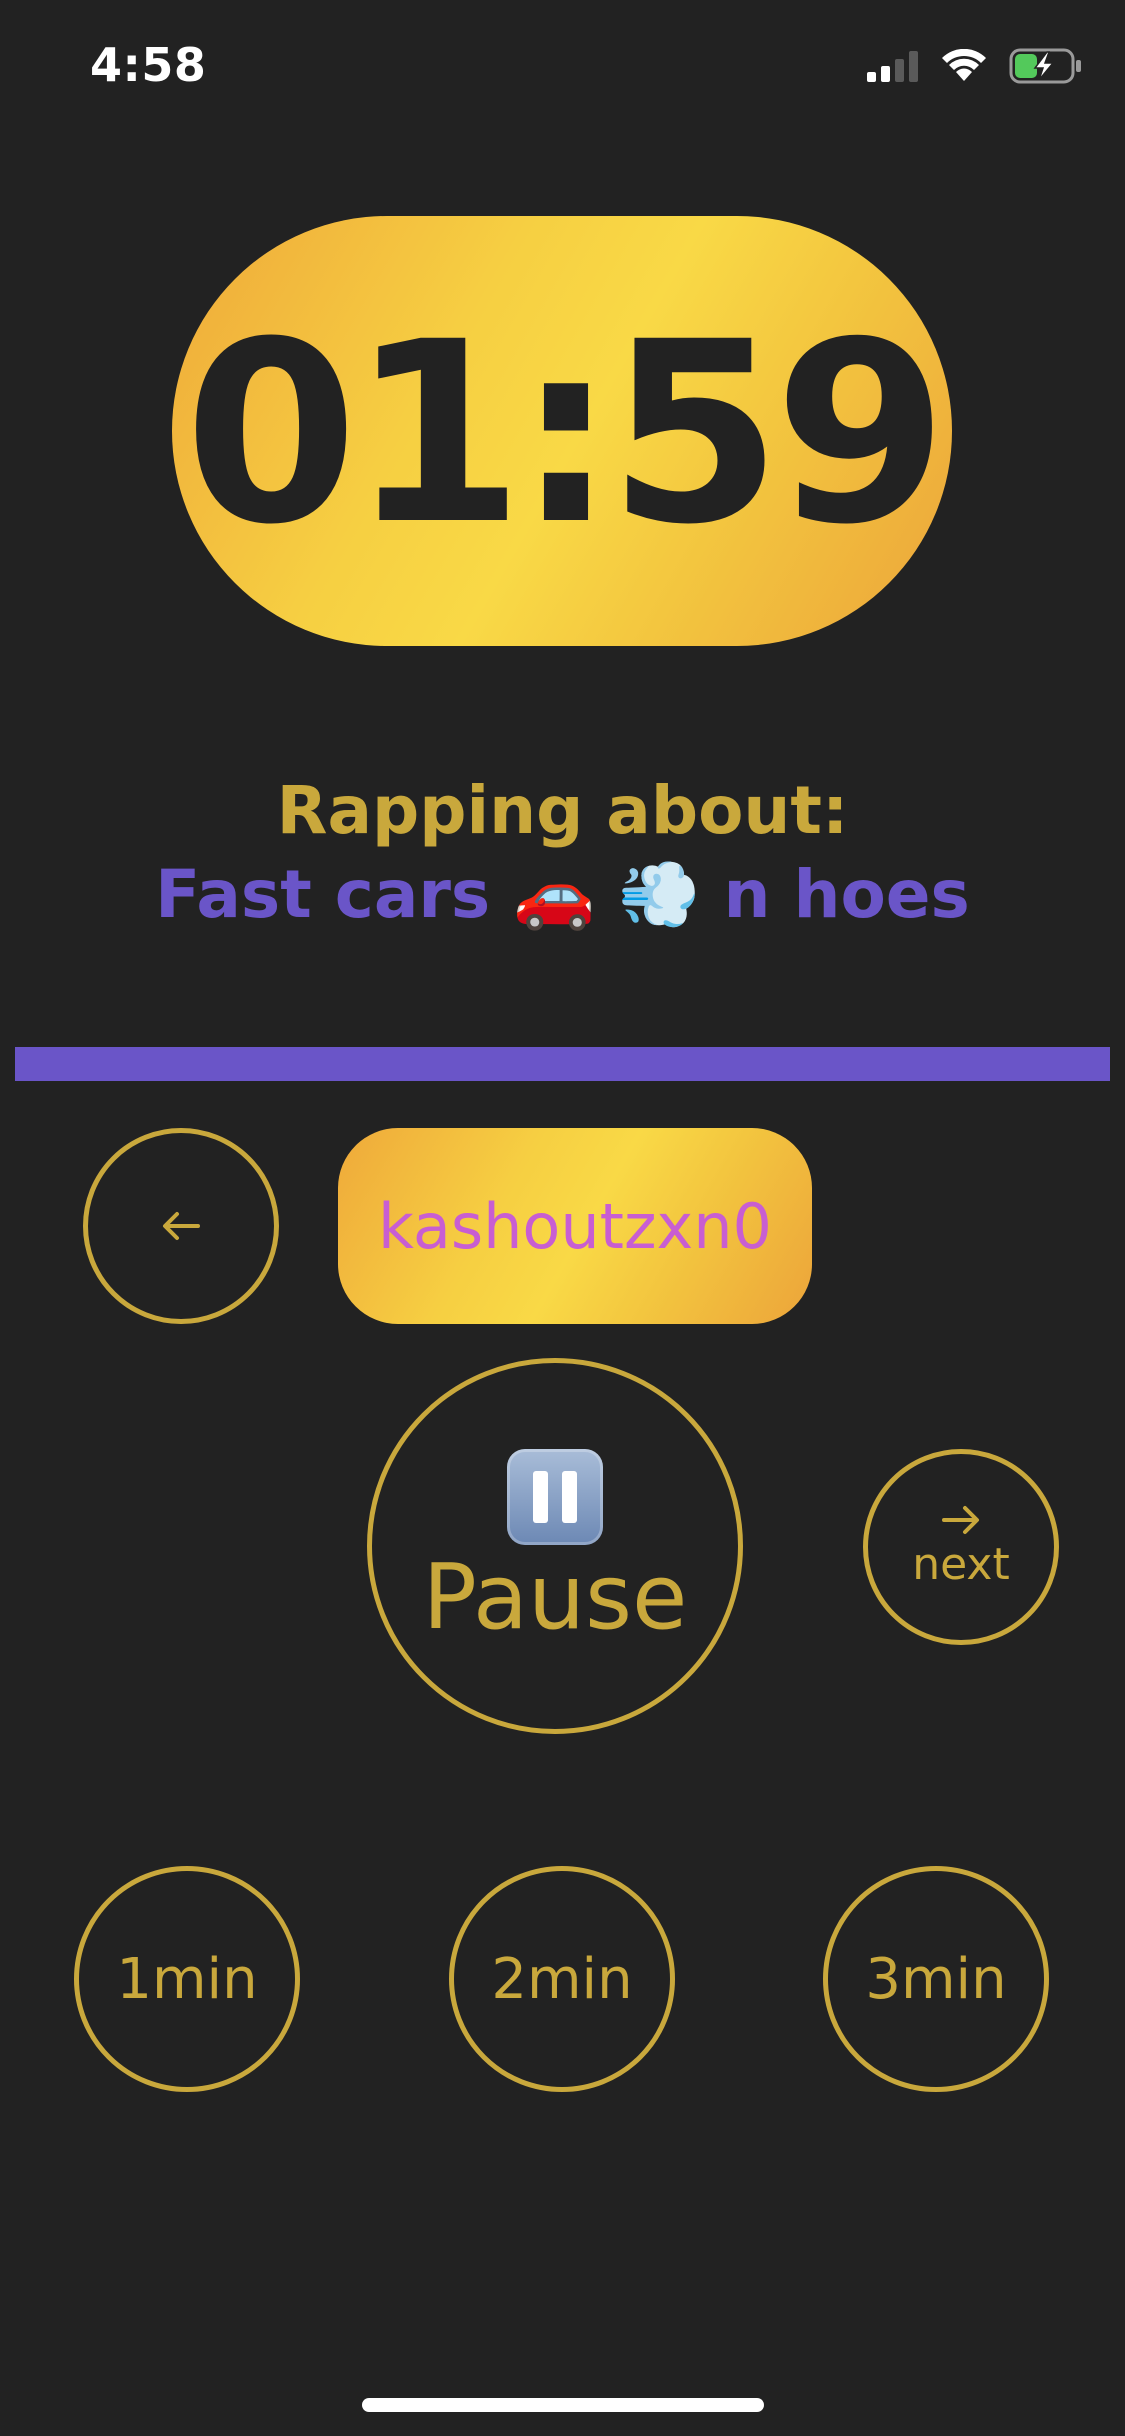 The image size is (1125, 2436). I want to click on progress-bar, so click(562, 1064).